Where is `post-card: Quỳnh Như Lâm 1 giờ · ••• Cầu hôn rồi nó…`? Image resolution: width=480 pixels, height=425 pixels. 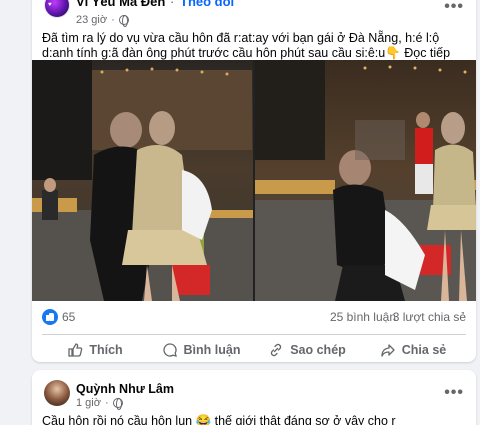 post-card: Quỳnh Như Lâm 1 giờ · ••• Cầu hôn rồi nó… is located at coordinates (254, 397).